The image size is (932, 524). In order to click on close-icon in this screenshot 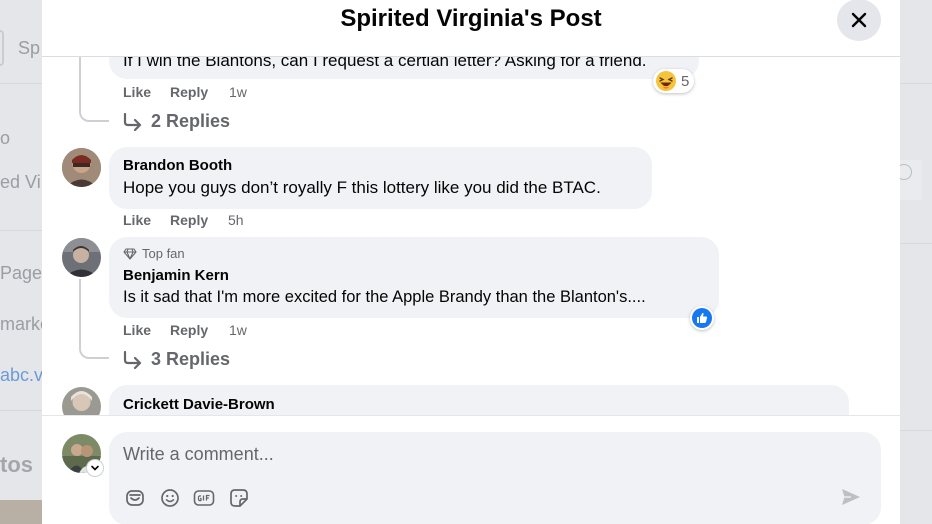, I will do `click(859, 20)`.